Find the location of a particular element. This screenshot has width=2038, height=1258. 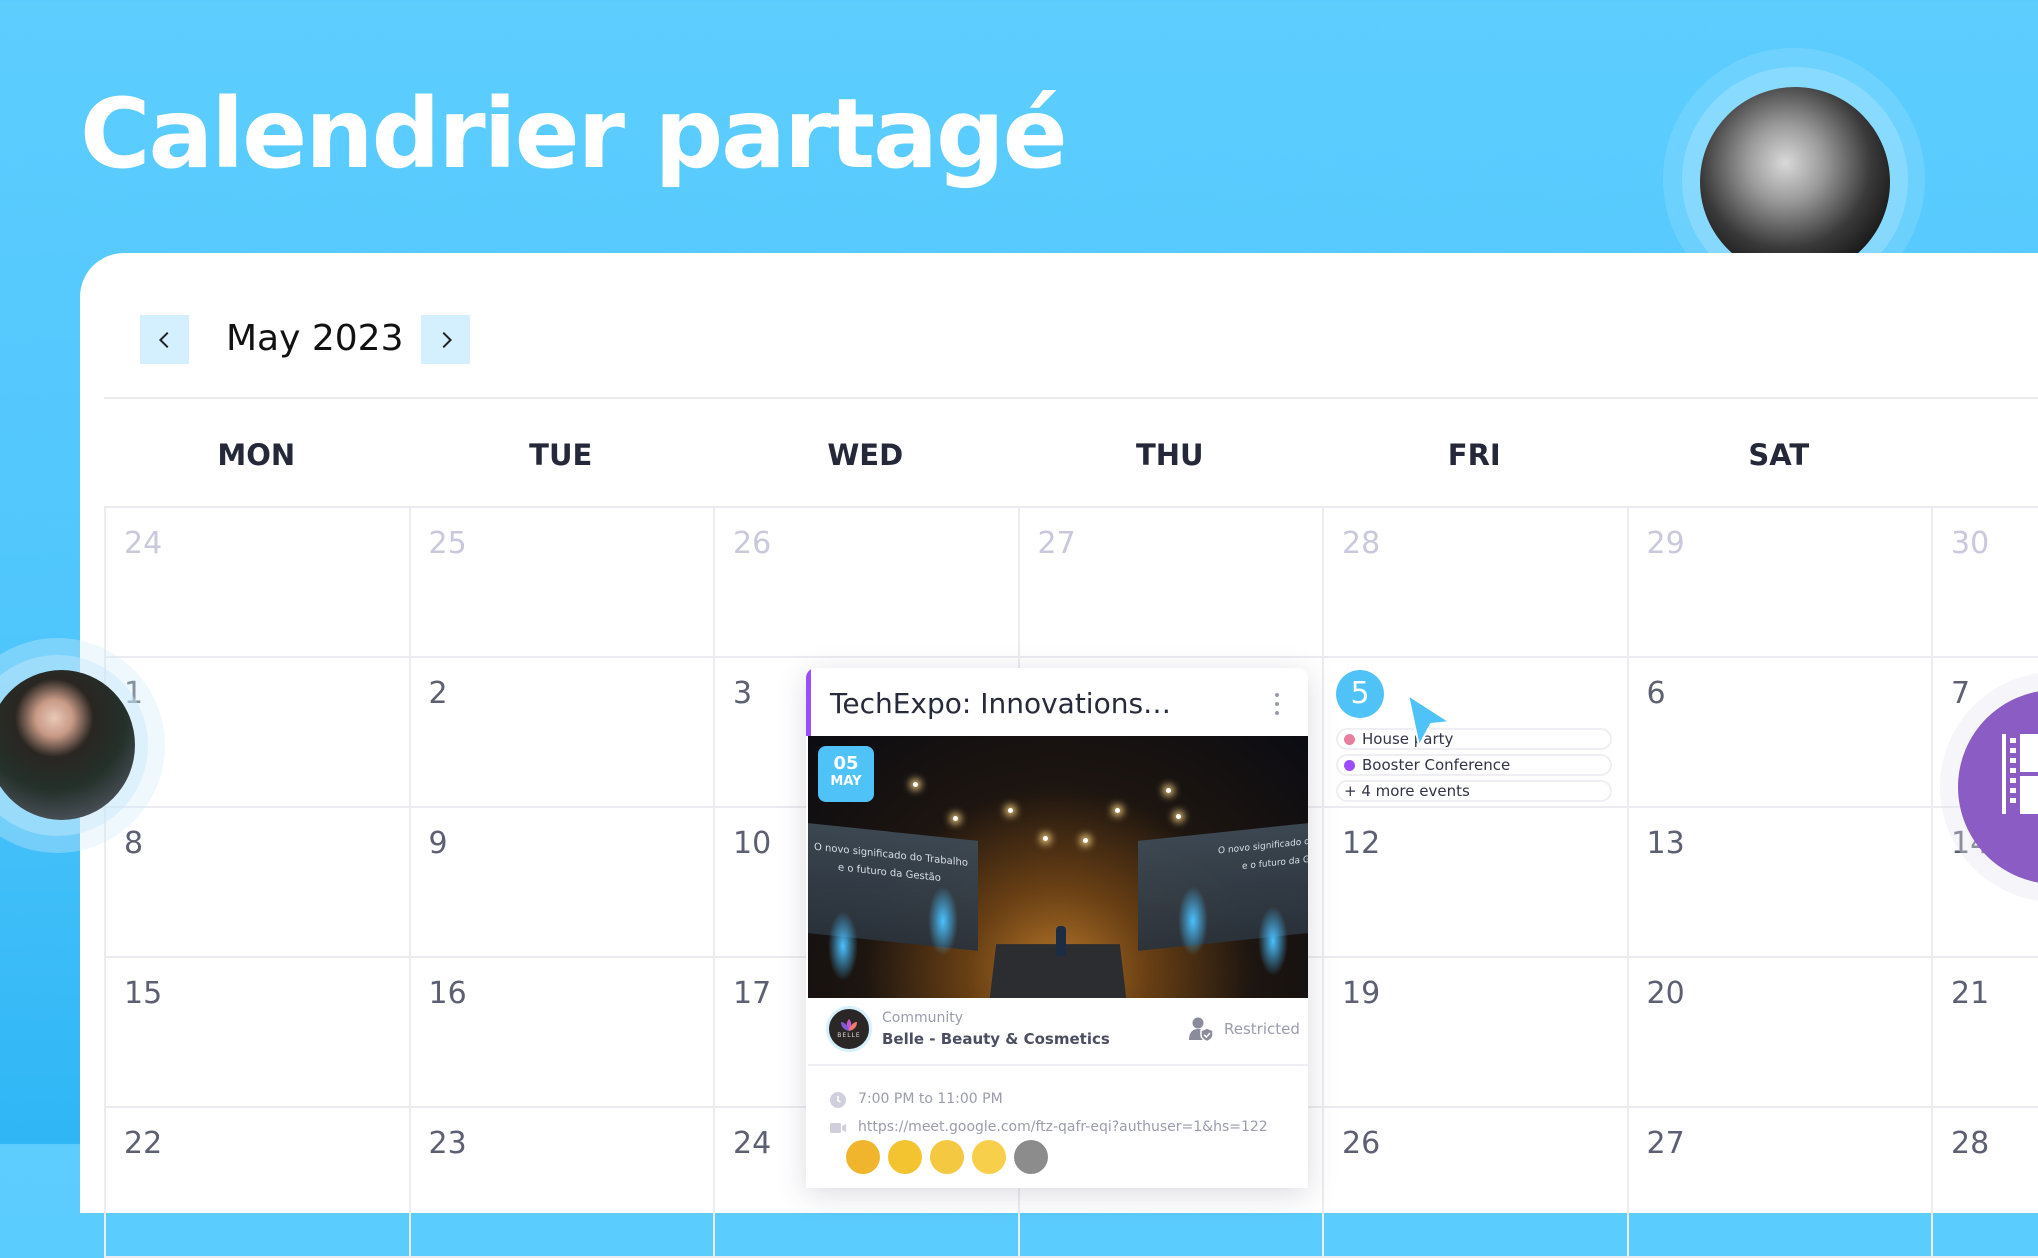

calendar-day-cell: 29 is located at coordinates (1778, 583).